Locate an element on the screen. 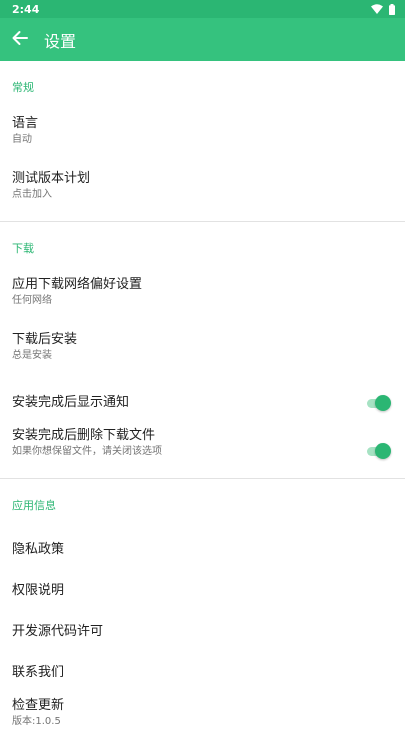 This screenshot has width=405, height=748. wifi-icon is located at coordinates (377, 9).